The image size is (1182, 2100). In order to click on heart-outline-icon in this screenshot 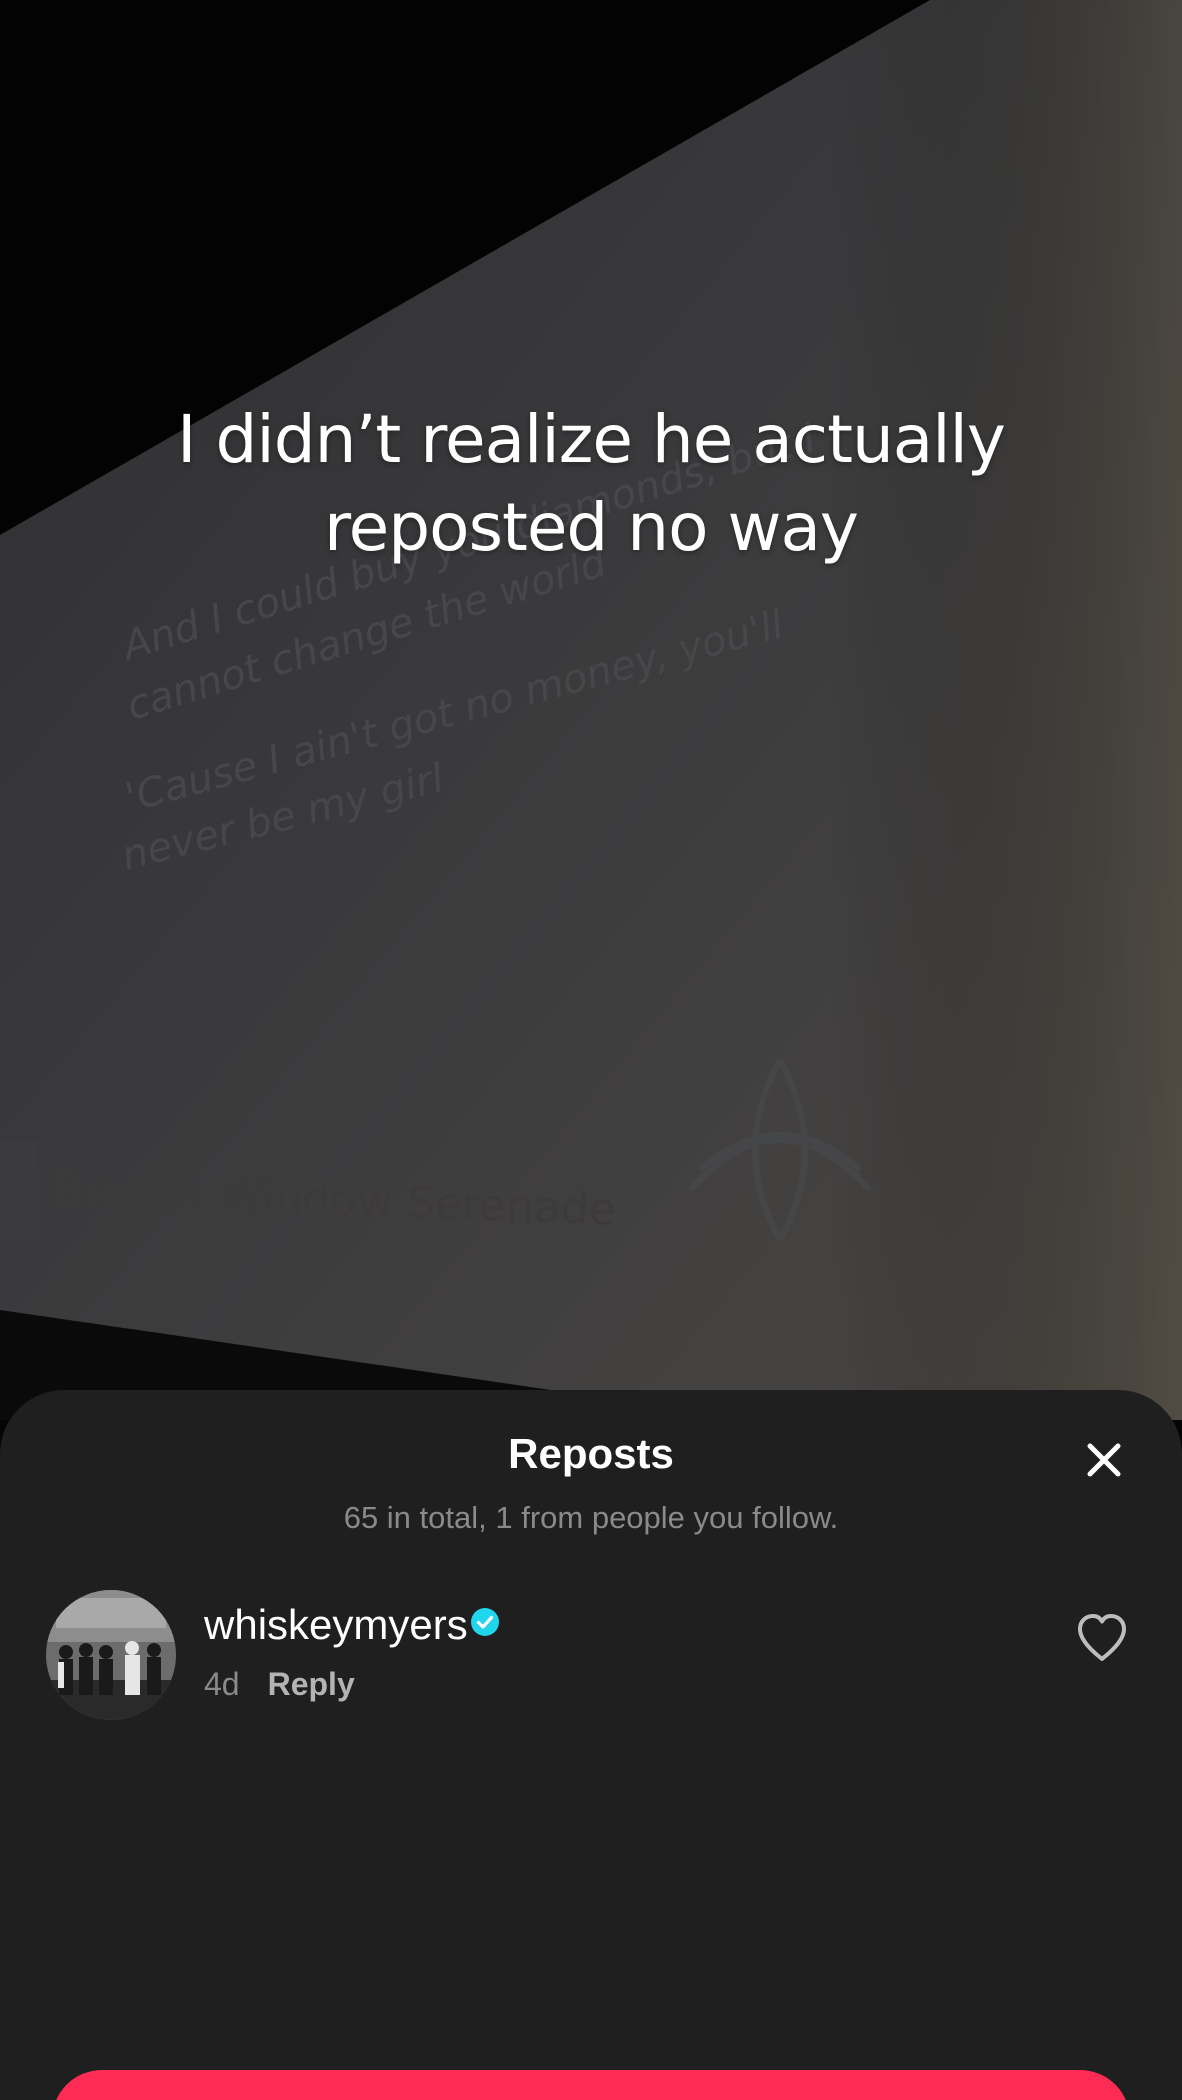, I will do `click(1102, 1637)`.